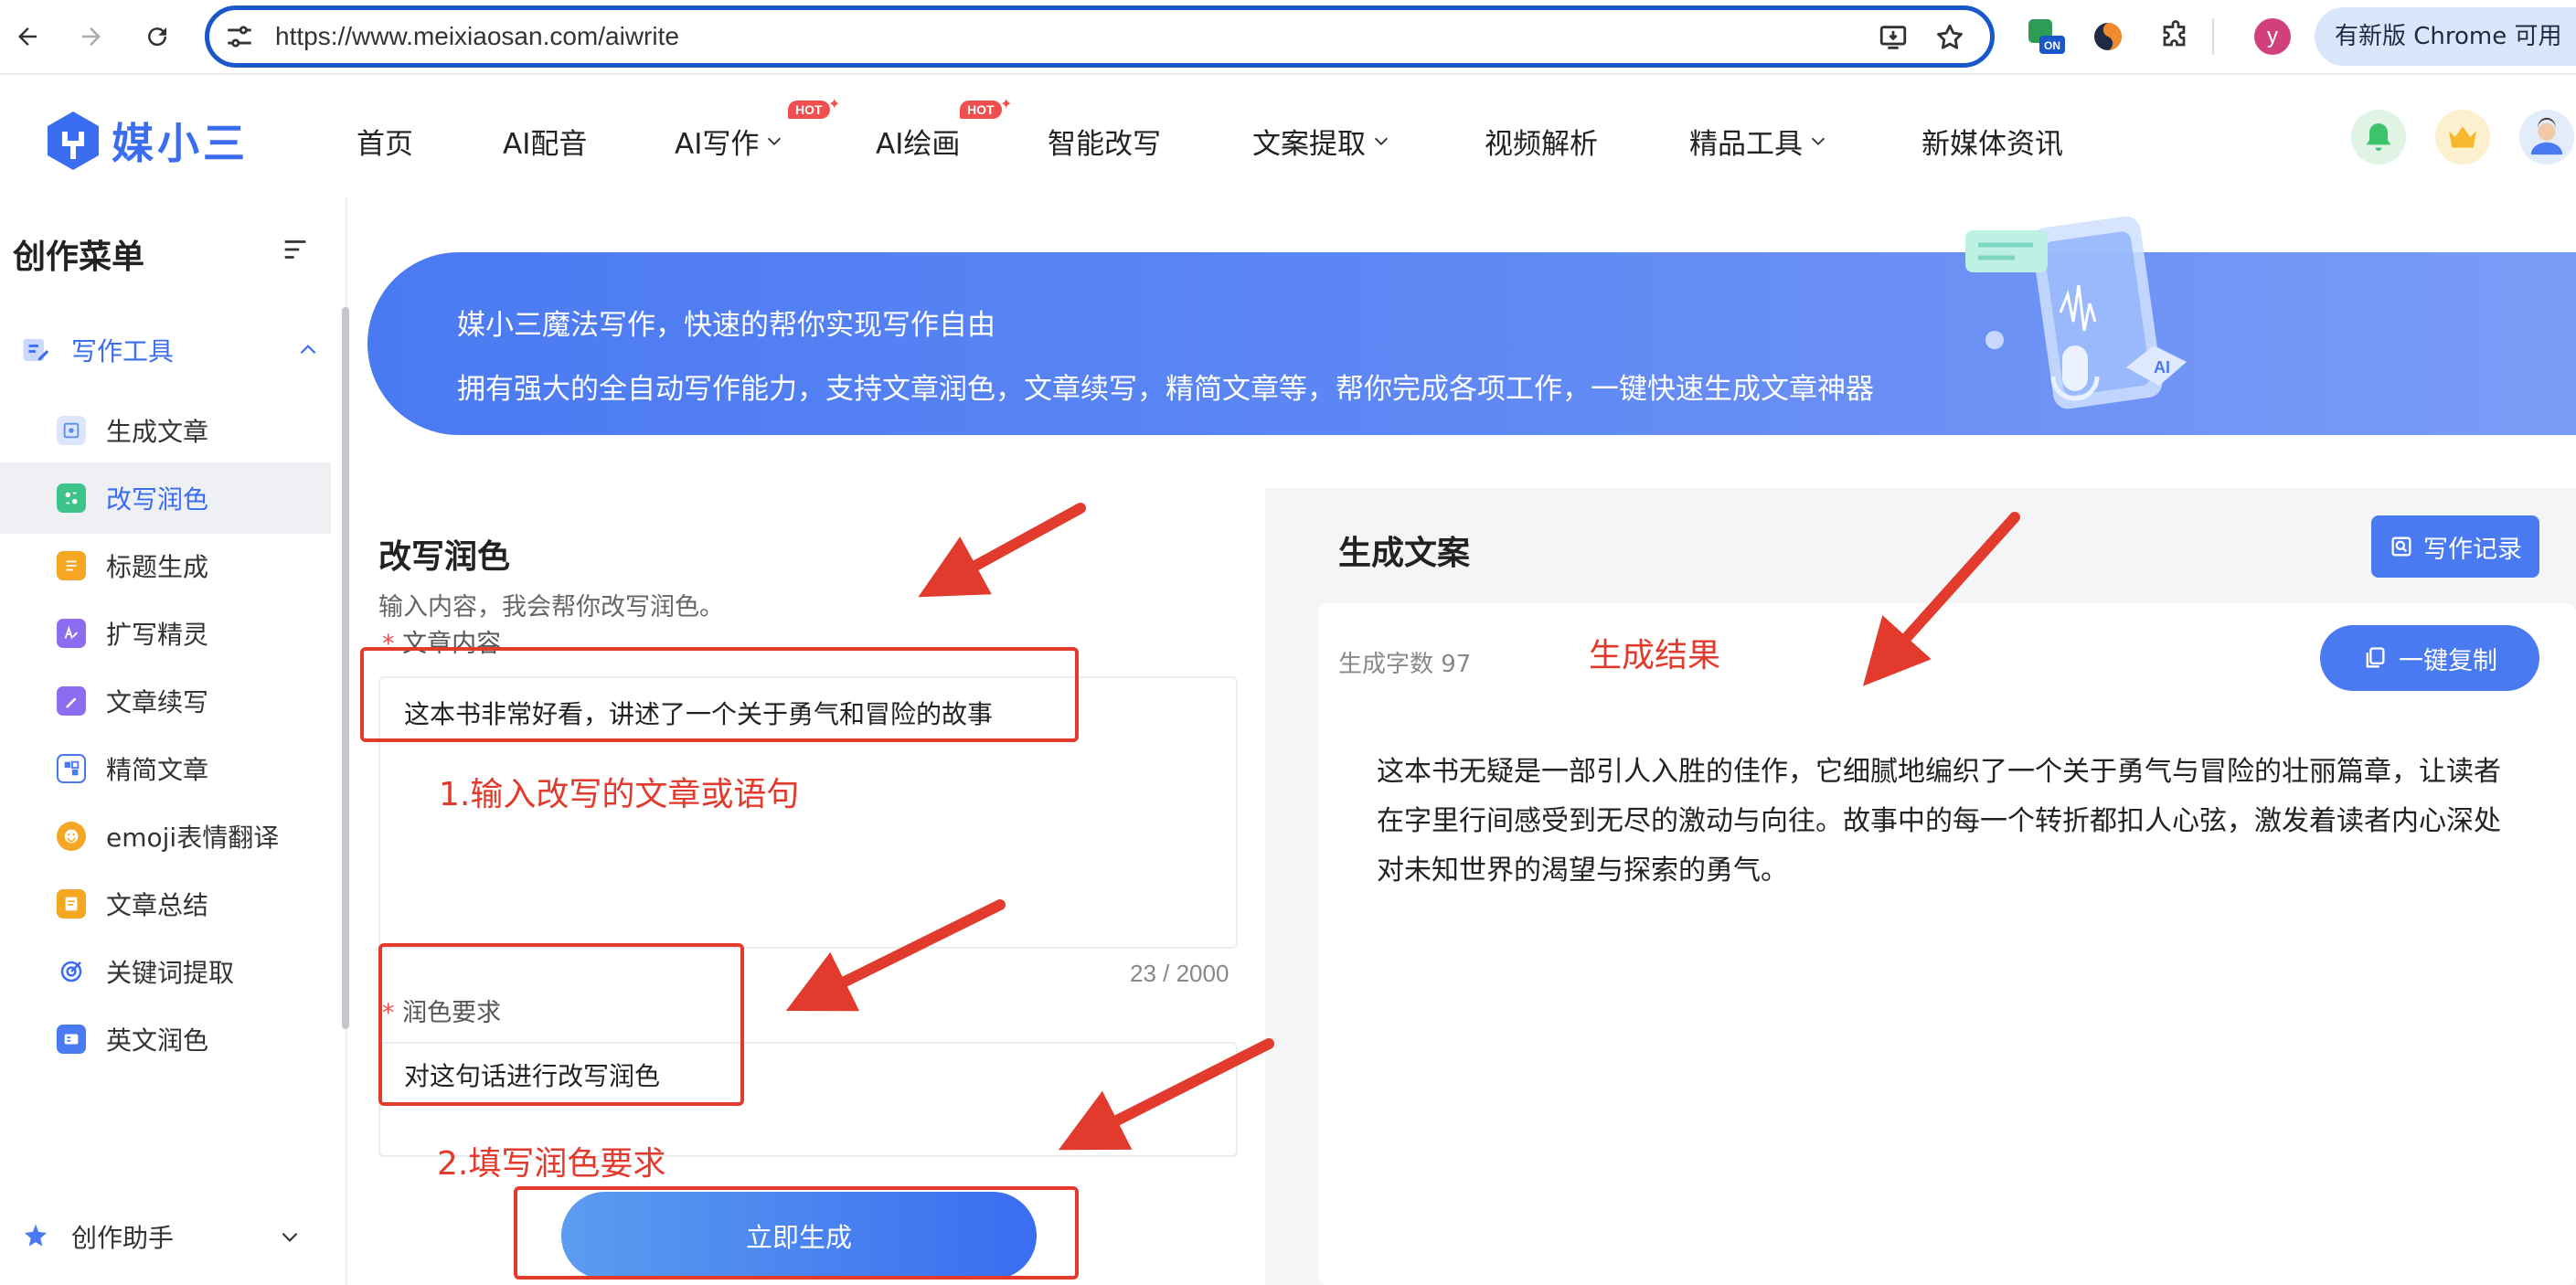 The image size is (2576, 1285). I want to click on sidebar-item-keyword-extract: 关键词提取, so click(165, 972).